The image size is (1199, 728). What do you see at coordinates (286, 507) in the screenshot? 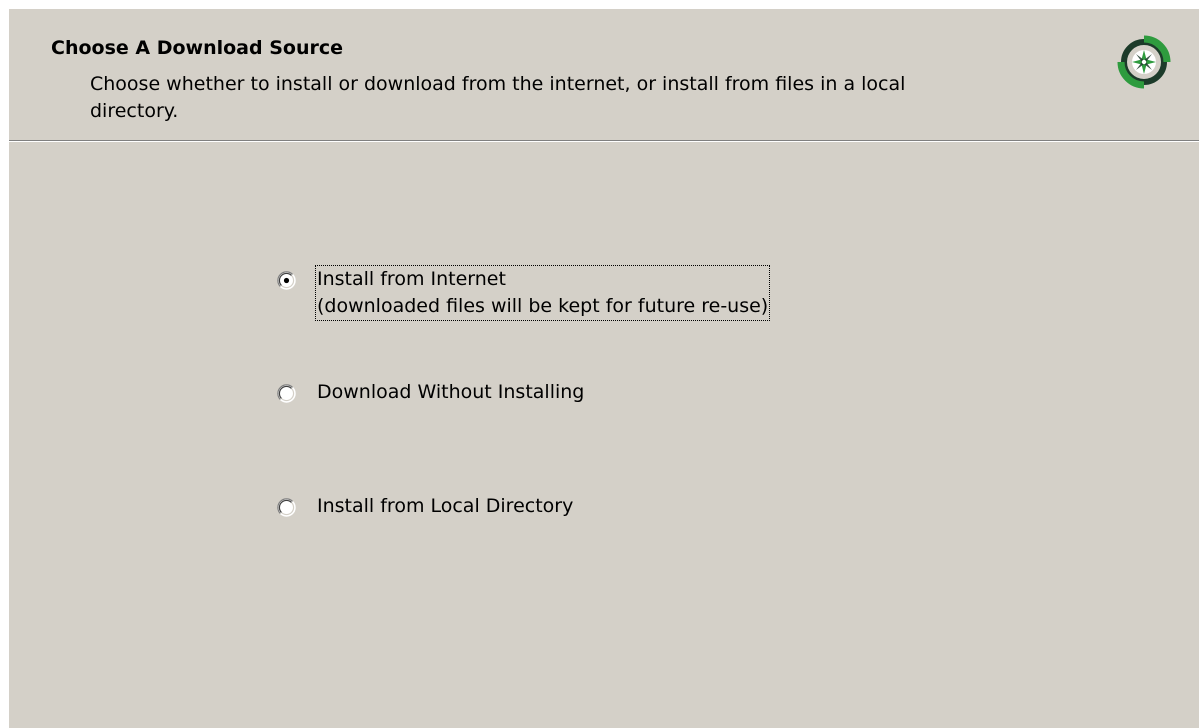
I see `radio-install-from-local-directory` at bounding box center [286, 507].